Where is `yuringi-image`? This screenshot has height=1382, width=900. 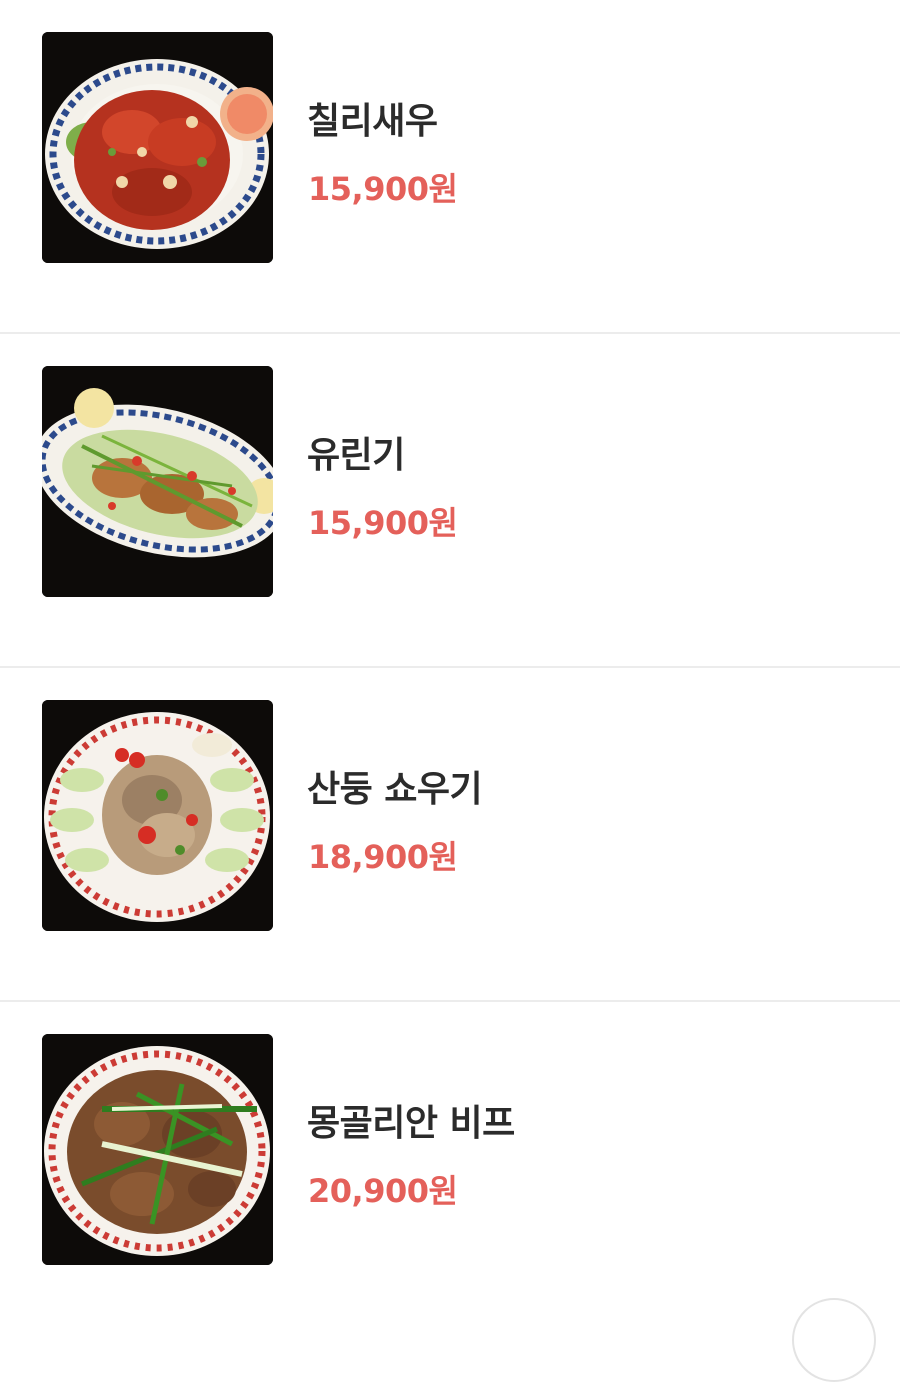
yuringi-image is located at coordinates (157, 481).